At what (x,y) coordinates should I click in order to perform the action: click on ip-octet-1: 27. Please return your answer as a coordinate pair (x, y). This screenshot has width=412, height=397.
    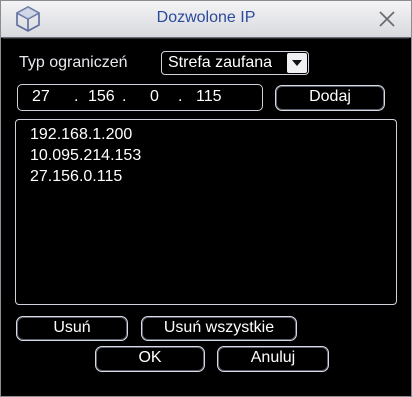
    Looking at the image, I should click on (41, 97).